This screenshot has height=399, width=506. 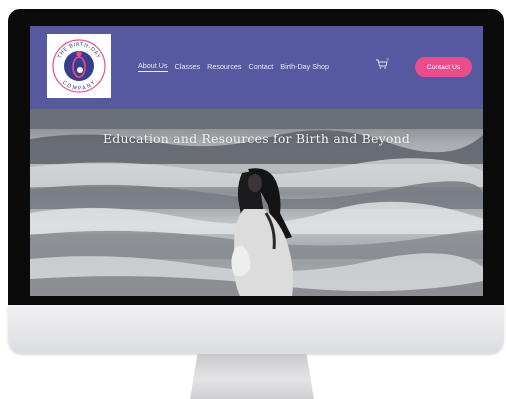 What do you see at coordinates (388, 59) in the screenshot?
I see `cart-count: 0` at bounding box center [388, 59].